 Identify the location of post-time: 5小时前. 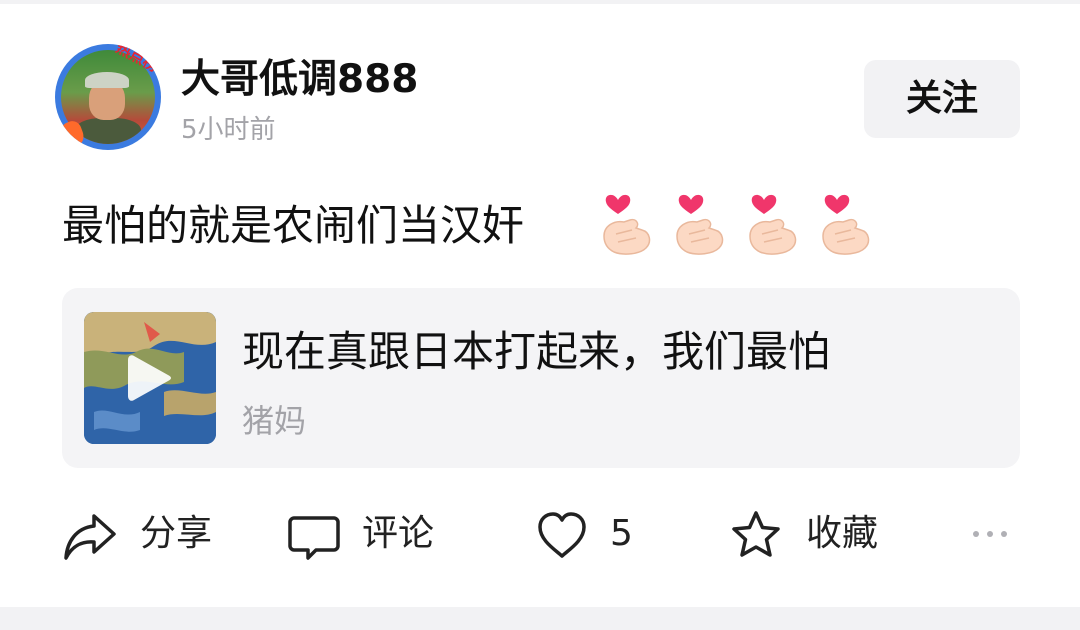
(228, 130).